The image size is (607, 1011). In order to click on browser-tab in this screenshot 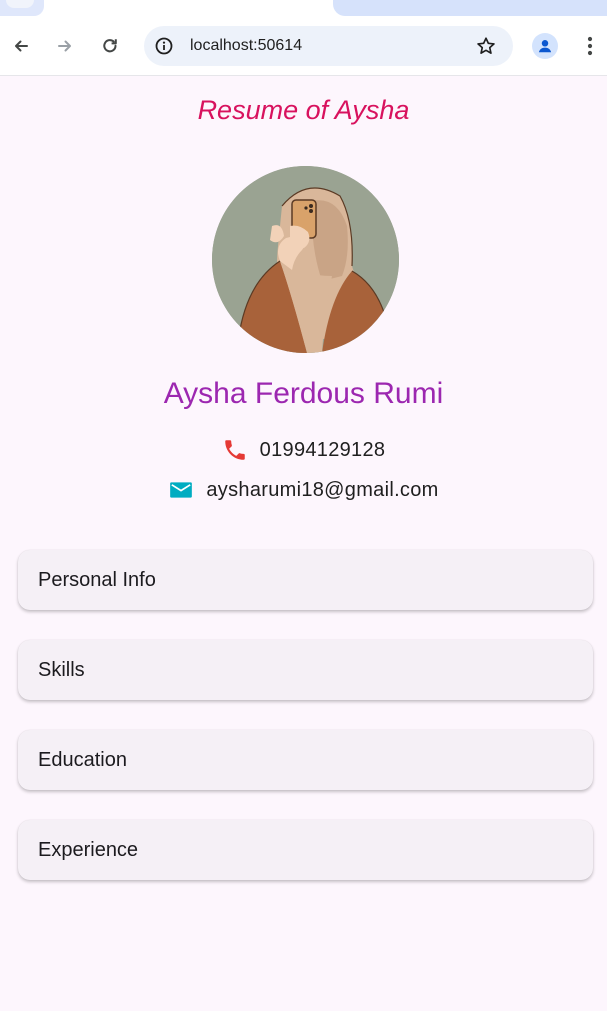, I will do `click(22, 8)`.